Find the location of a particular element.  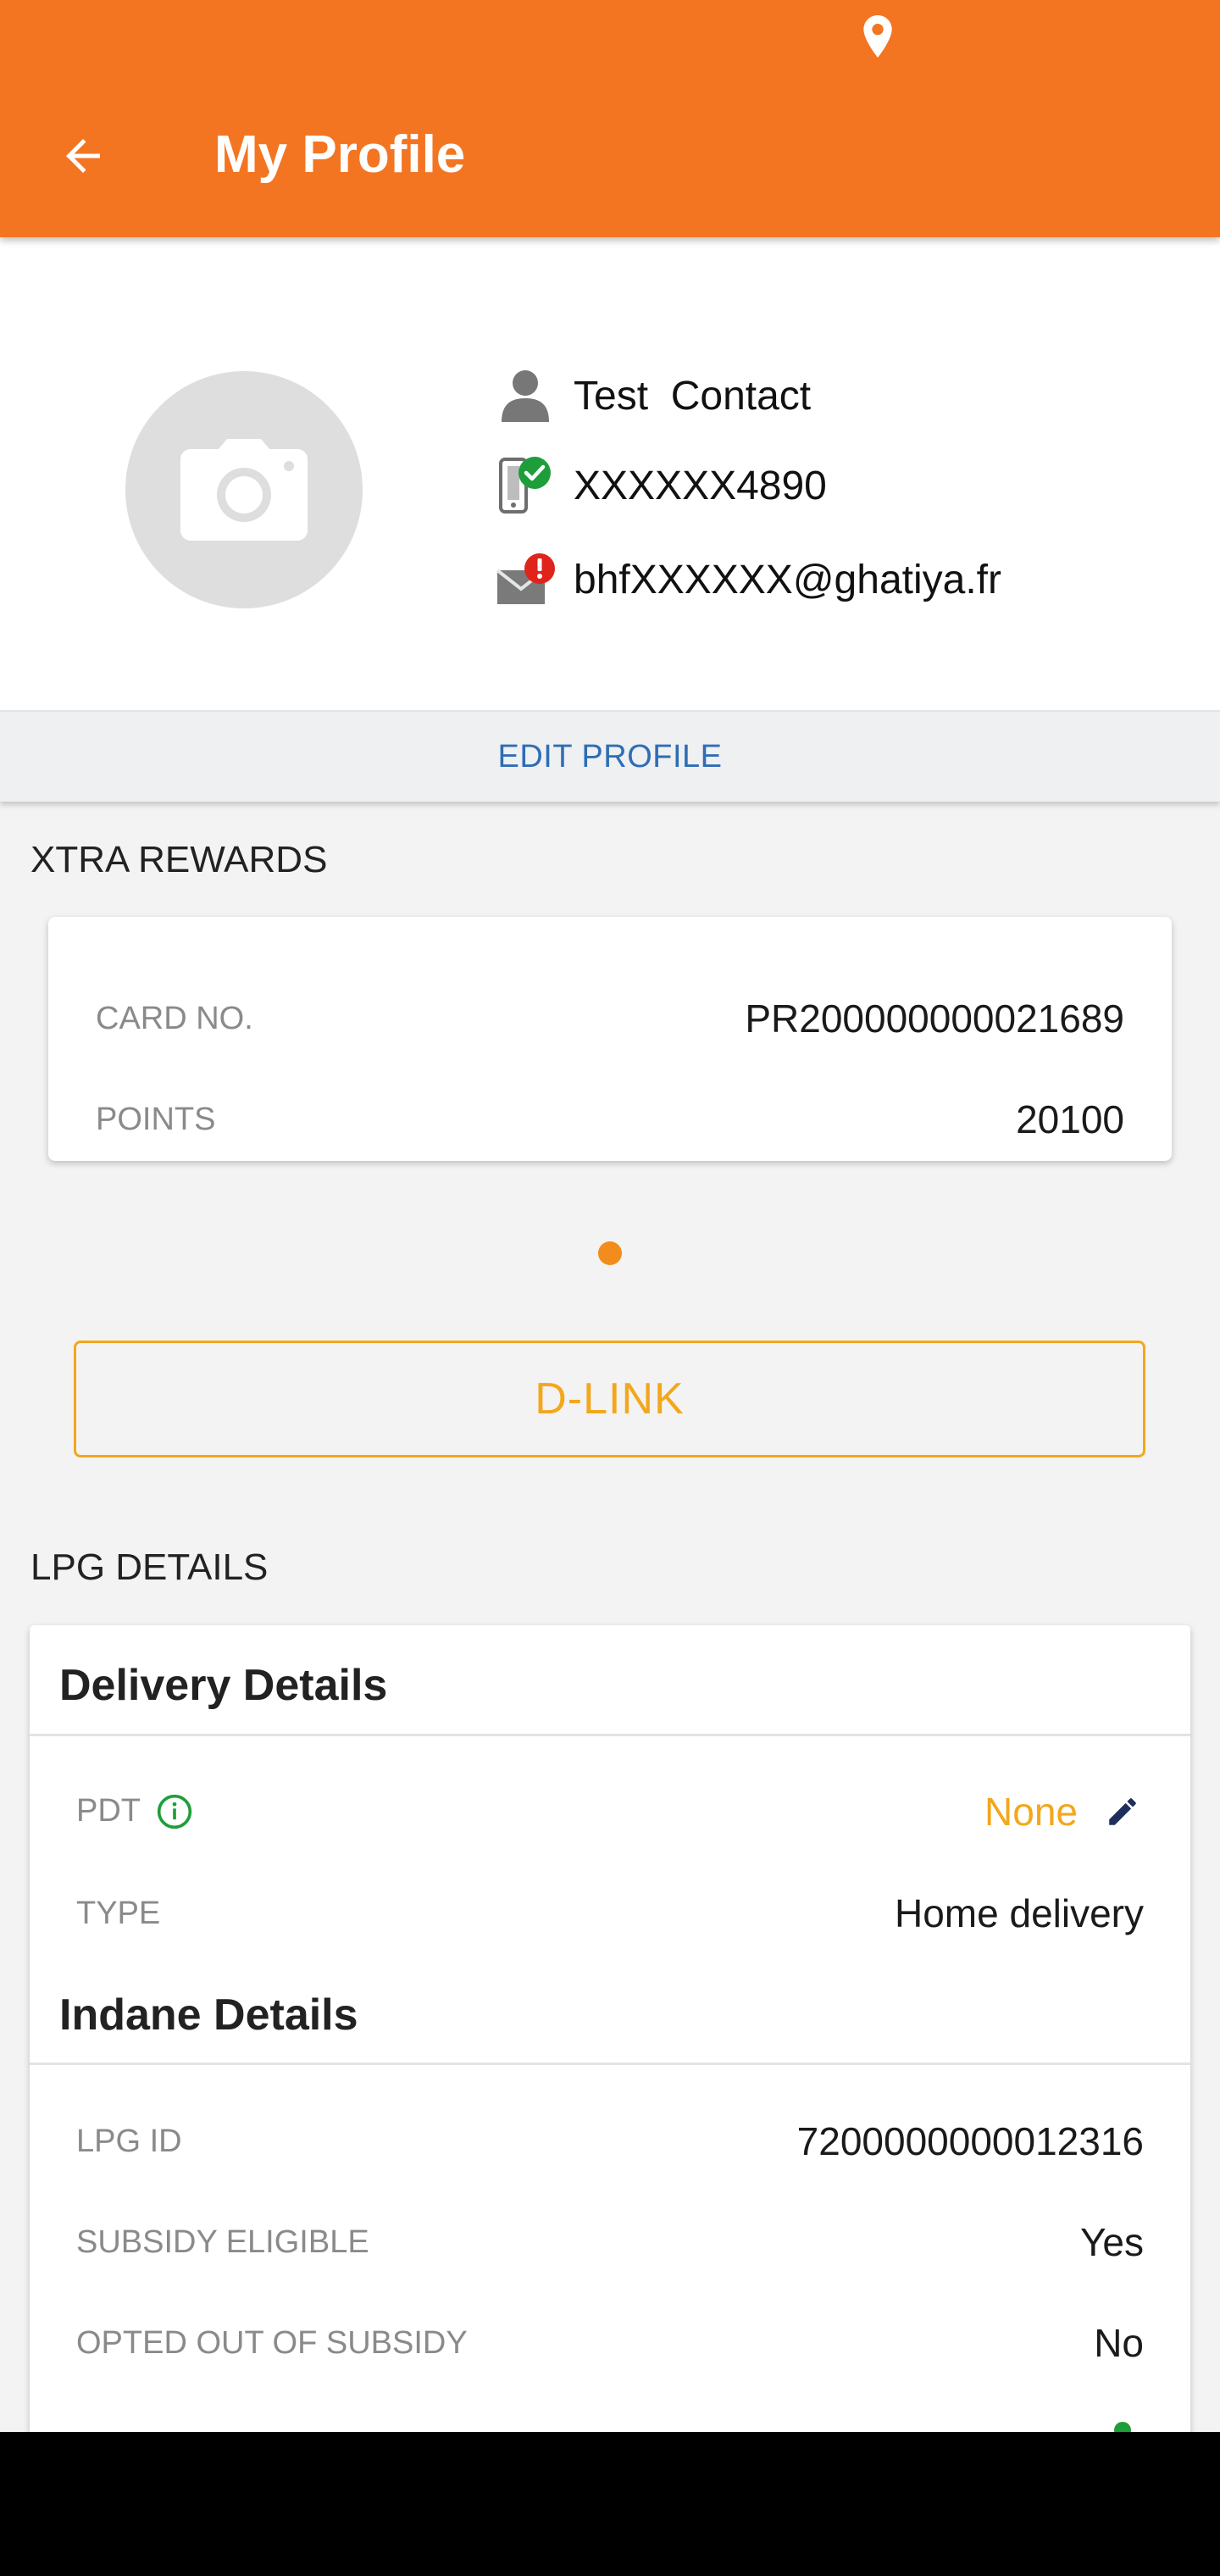

points-value: 20100 is located at coordinates (1070, 1119).